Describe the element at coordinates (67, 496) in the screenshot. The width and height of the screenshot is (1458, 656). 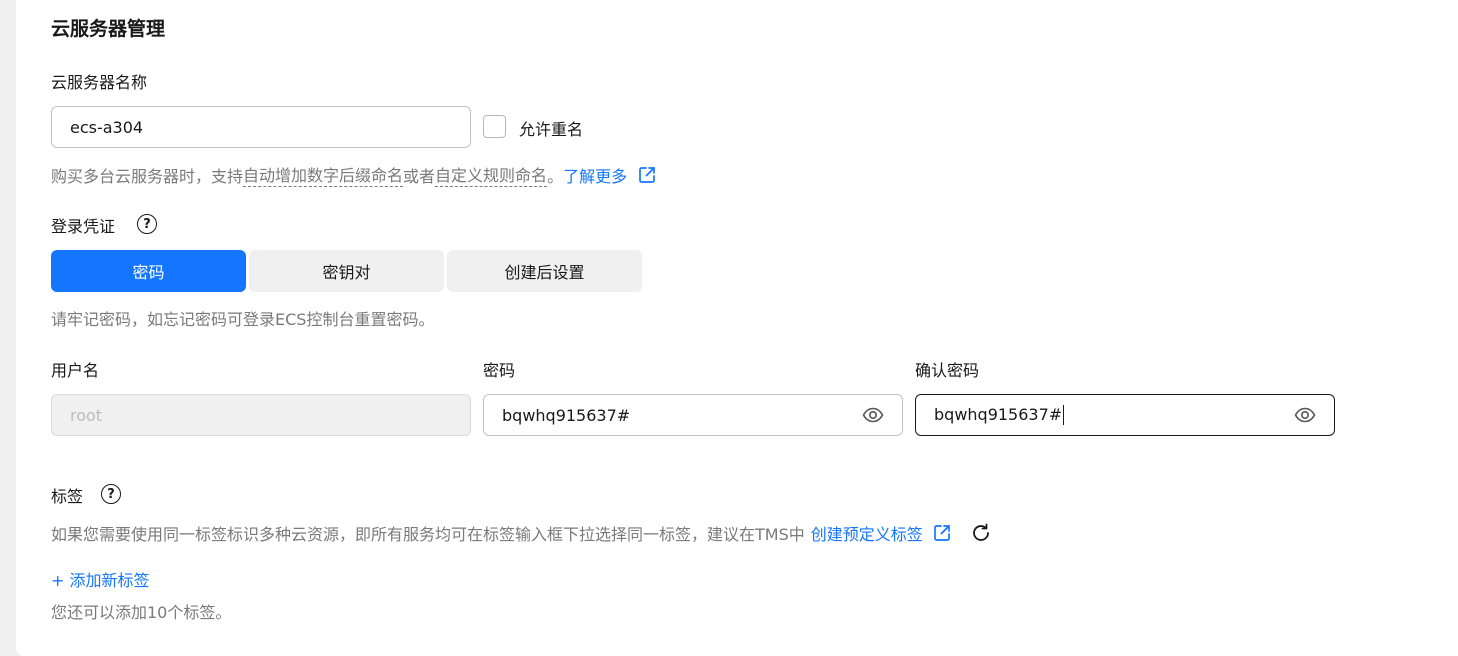
I see `tags-label: 标签` at that location.